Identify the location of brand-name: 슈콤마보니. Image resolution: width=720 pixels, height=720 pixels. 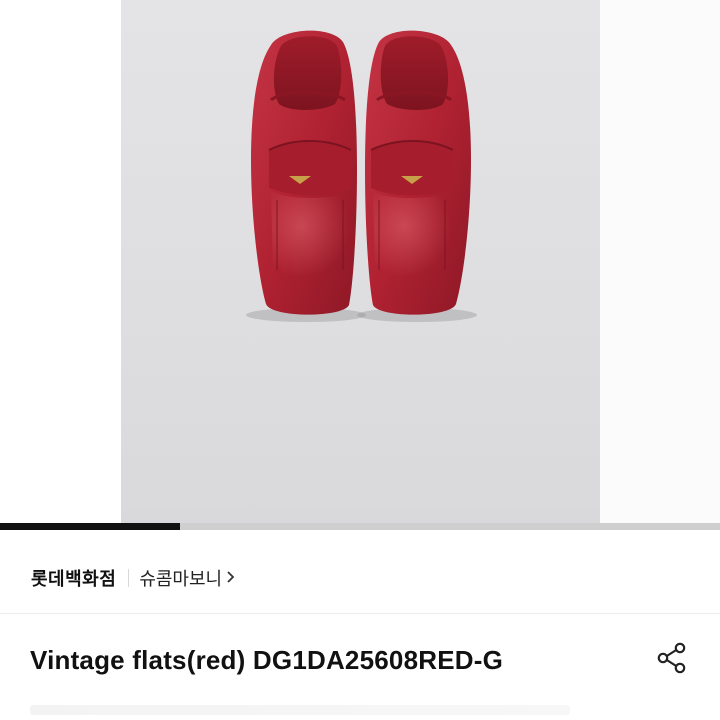
(181, 579).